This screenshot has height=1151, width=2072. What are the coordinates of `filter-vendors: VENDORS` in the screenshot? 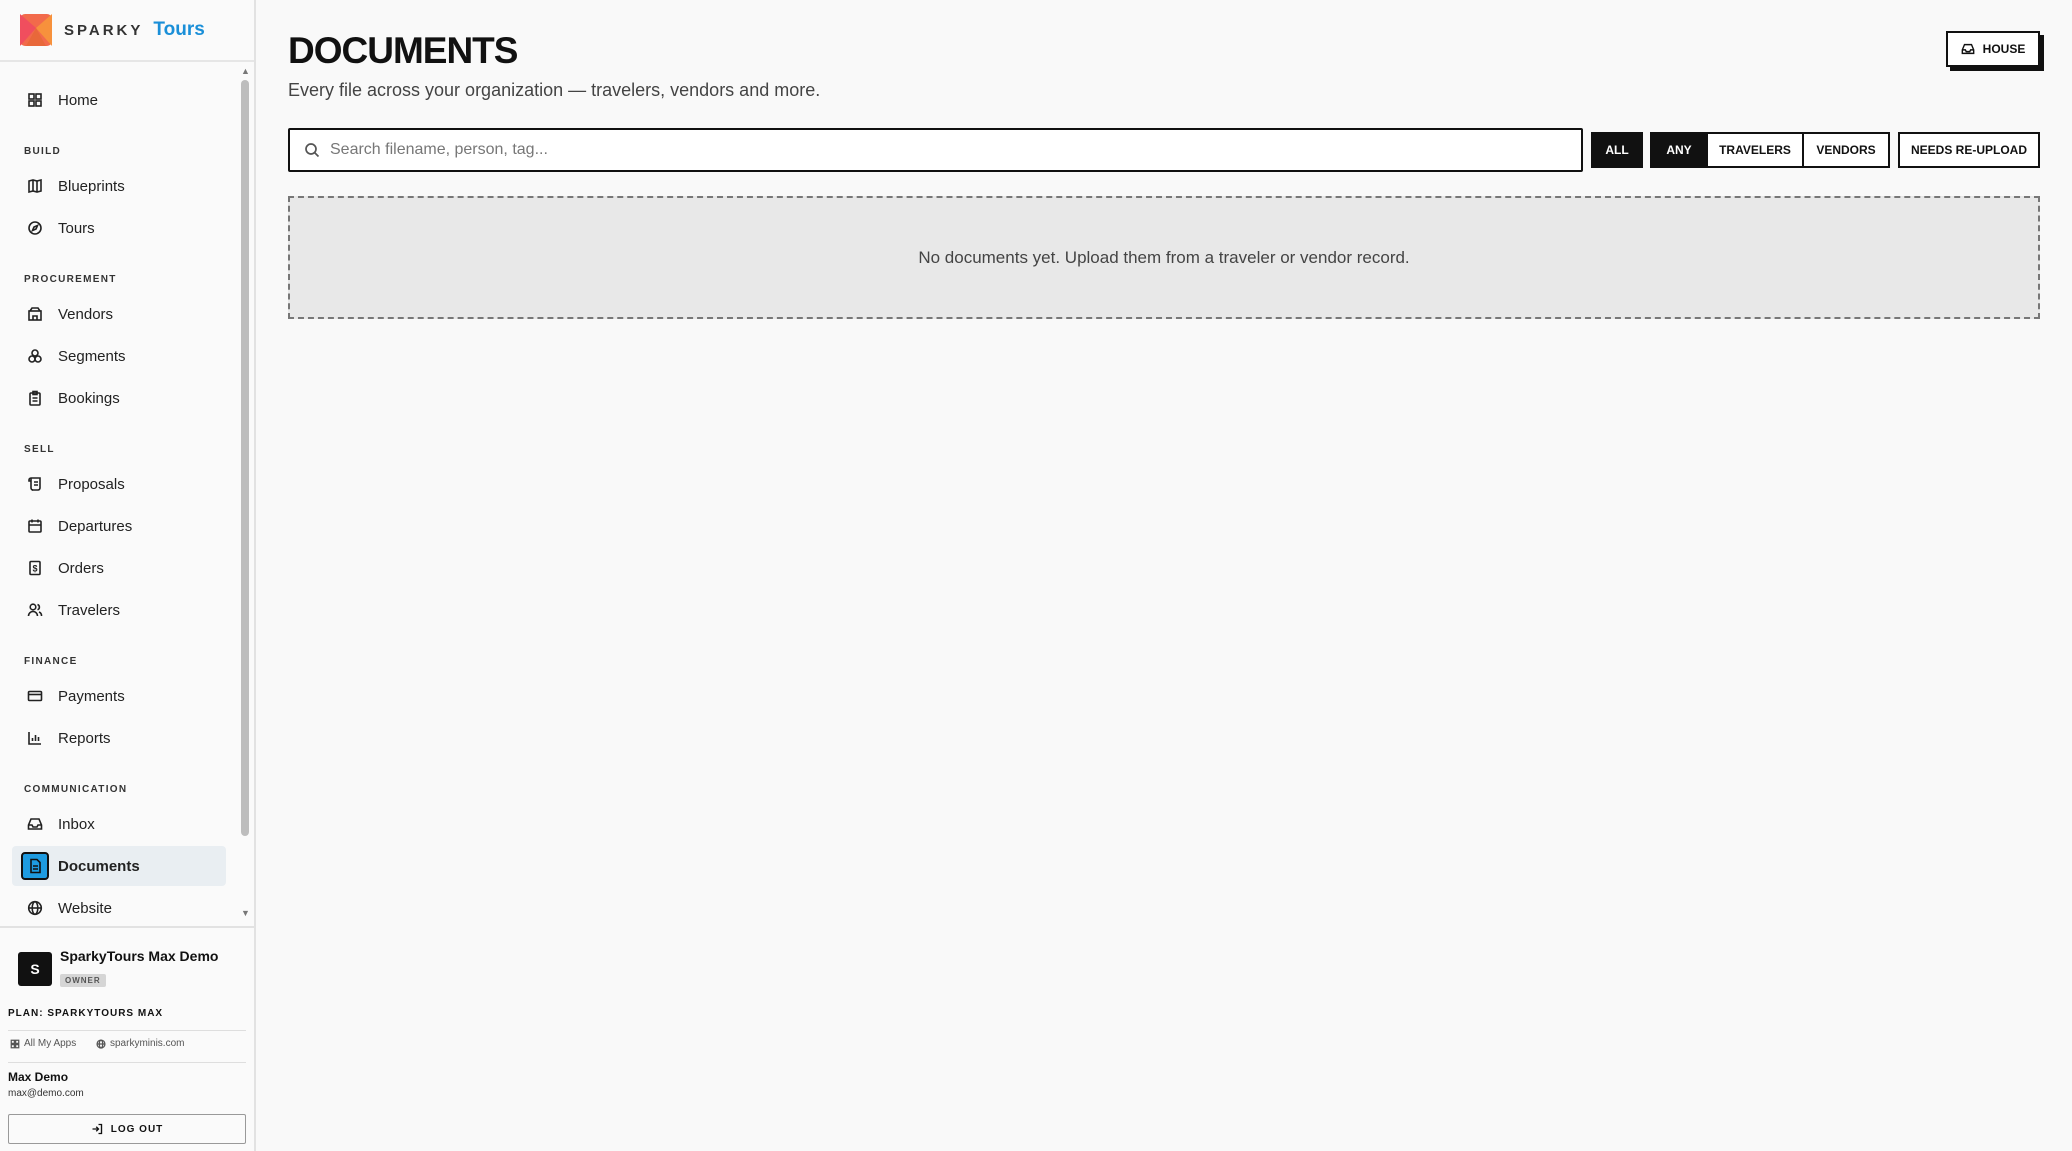 It's located at (1846, 150).